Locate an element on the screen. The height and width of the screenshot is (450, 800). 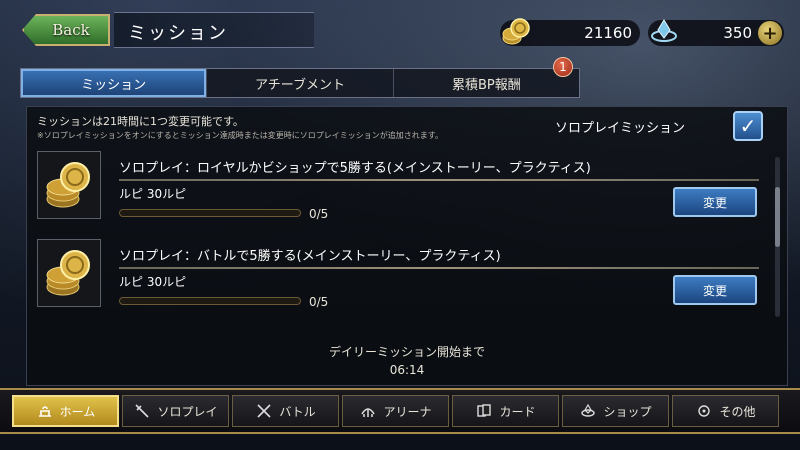
gold-amount: 21160 is located at coordinates (608, 33).